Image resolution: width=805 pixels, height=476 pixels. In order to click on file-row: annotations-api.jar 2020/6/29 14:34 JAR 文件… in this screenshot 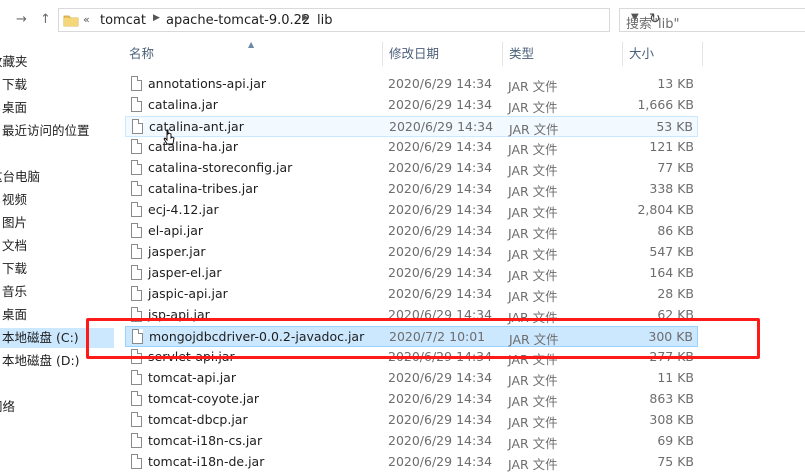, I will do `click(411, 84)`.